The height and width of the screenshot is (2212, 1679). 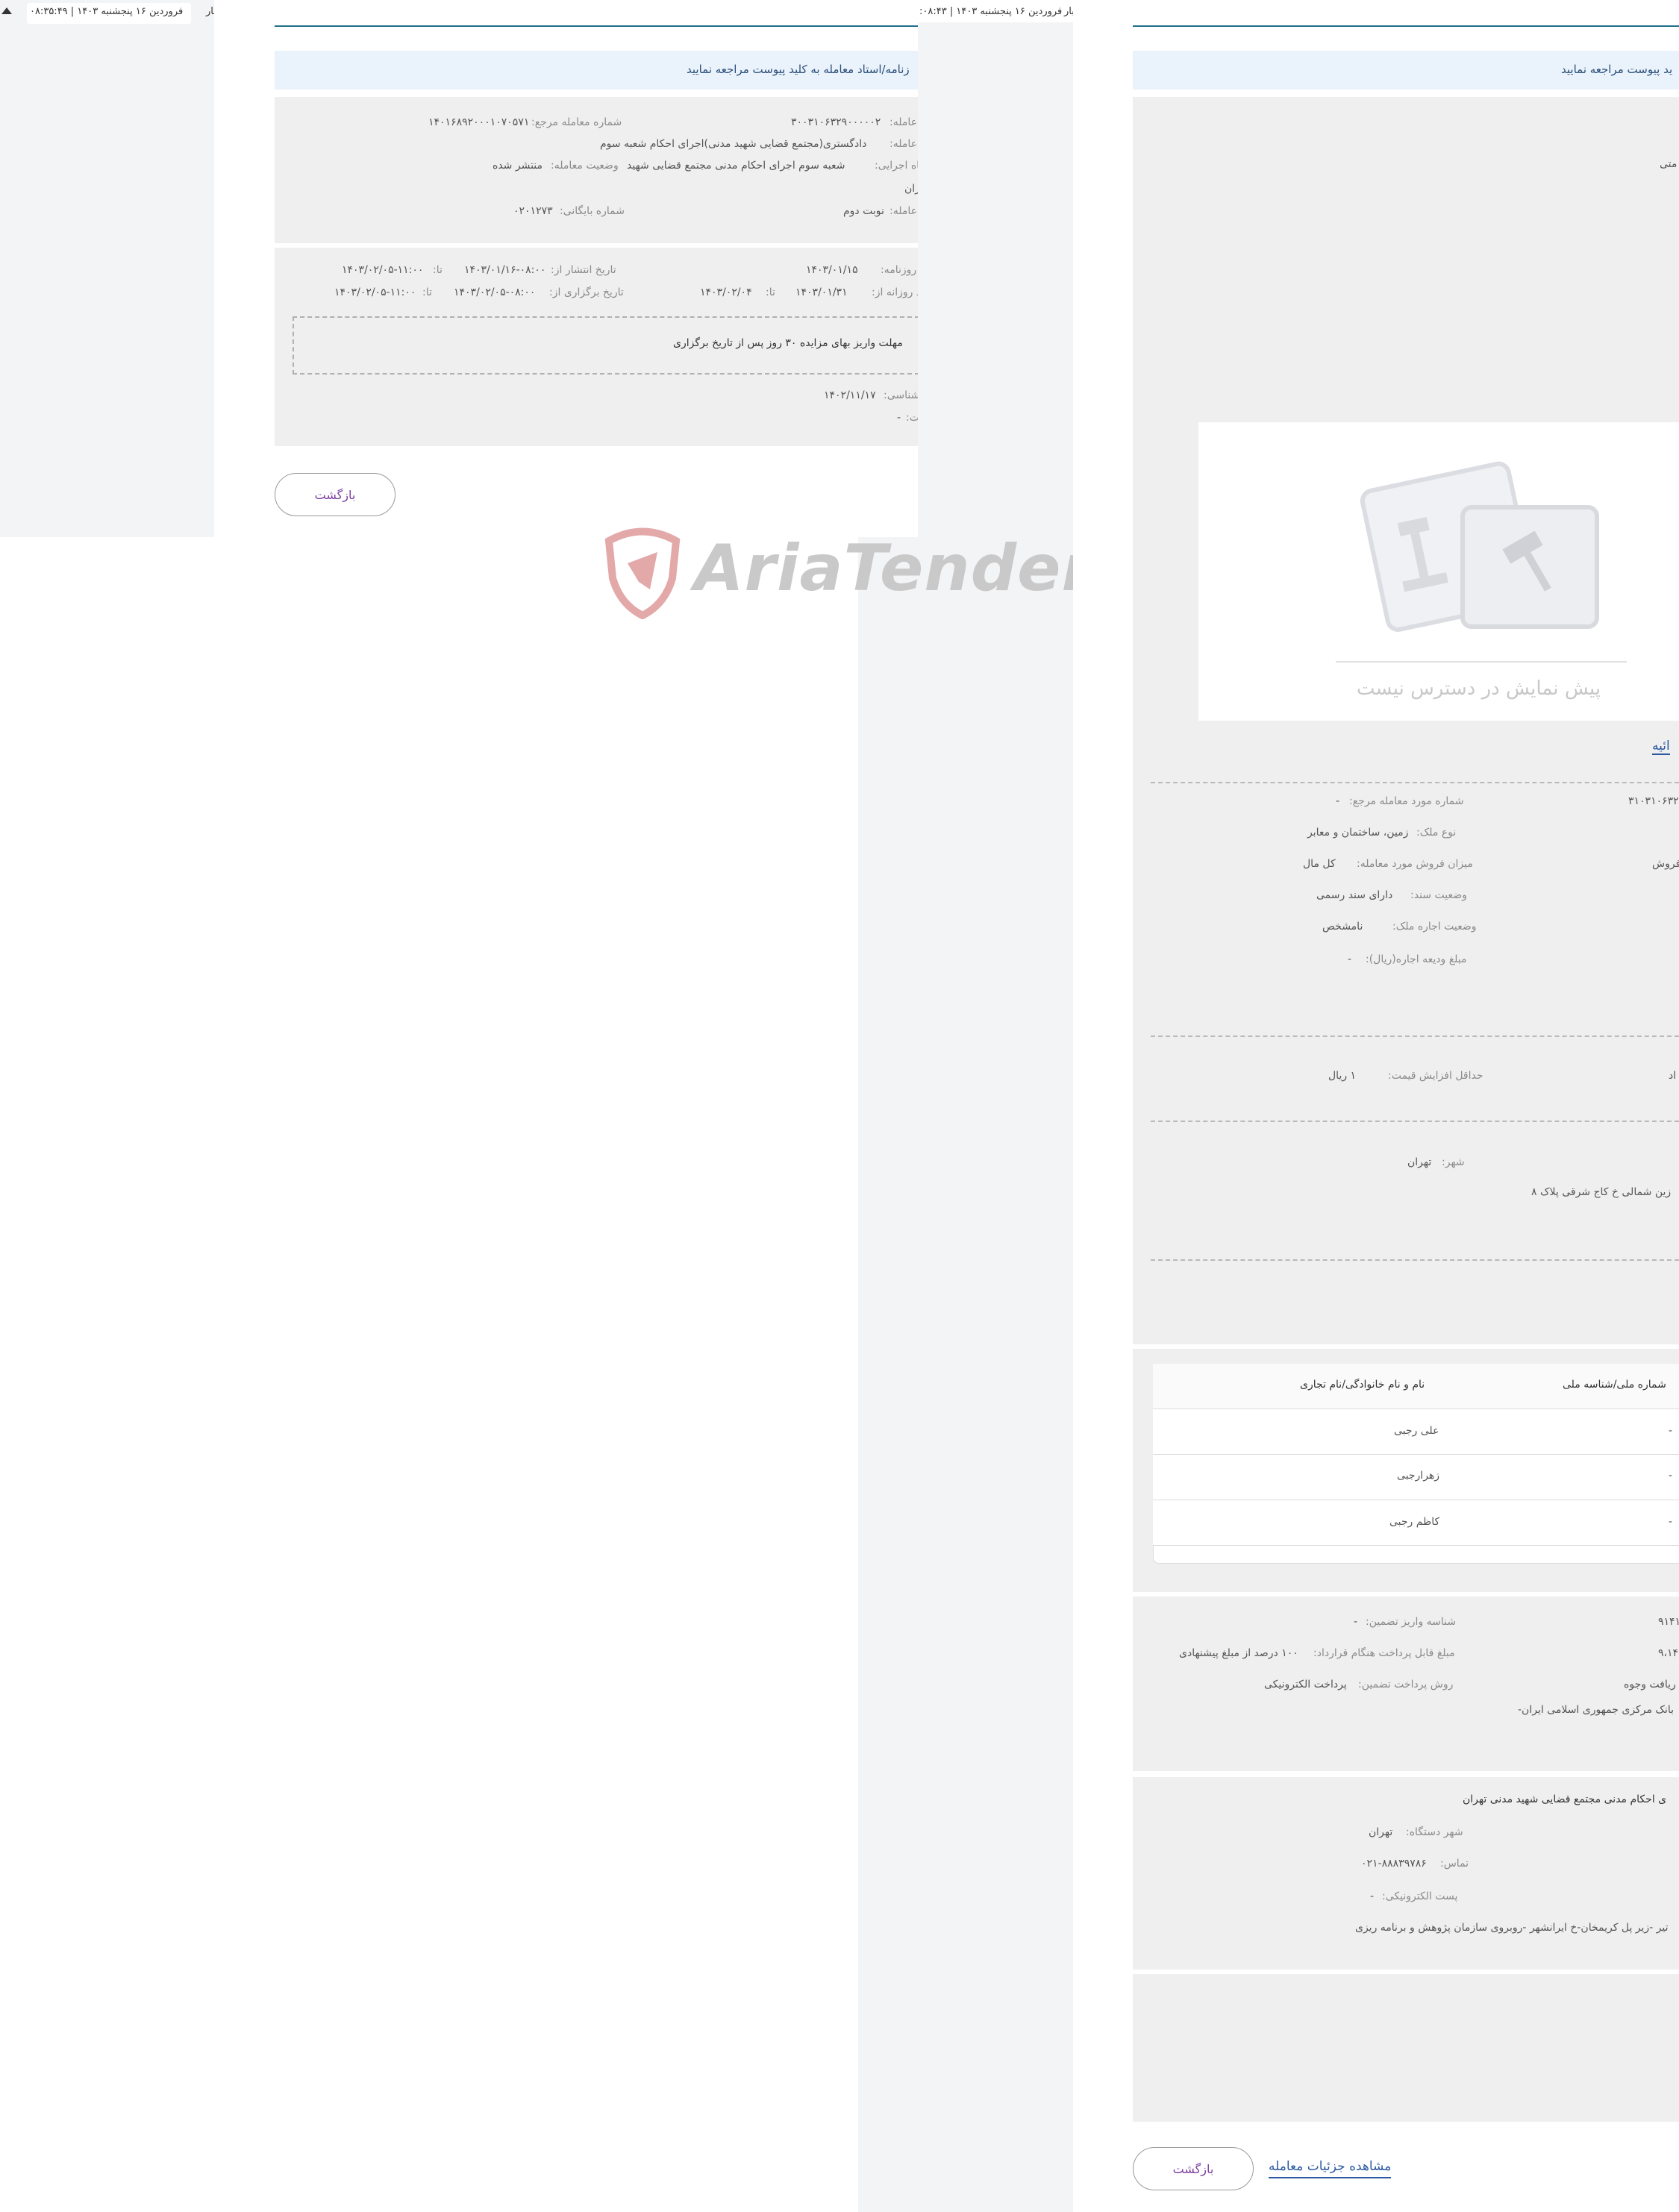 What do you see at coordinates (335, 495) in the screenshot?
I see `panel1-back-button: بازگشت` at bounding box center [335, 495].